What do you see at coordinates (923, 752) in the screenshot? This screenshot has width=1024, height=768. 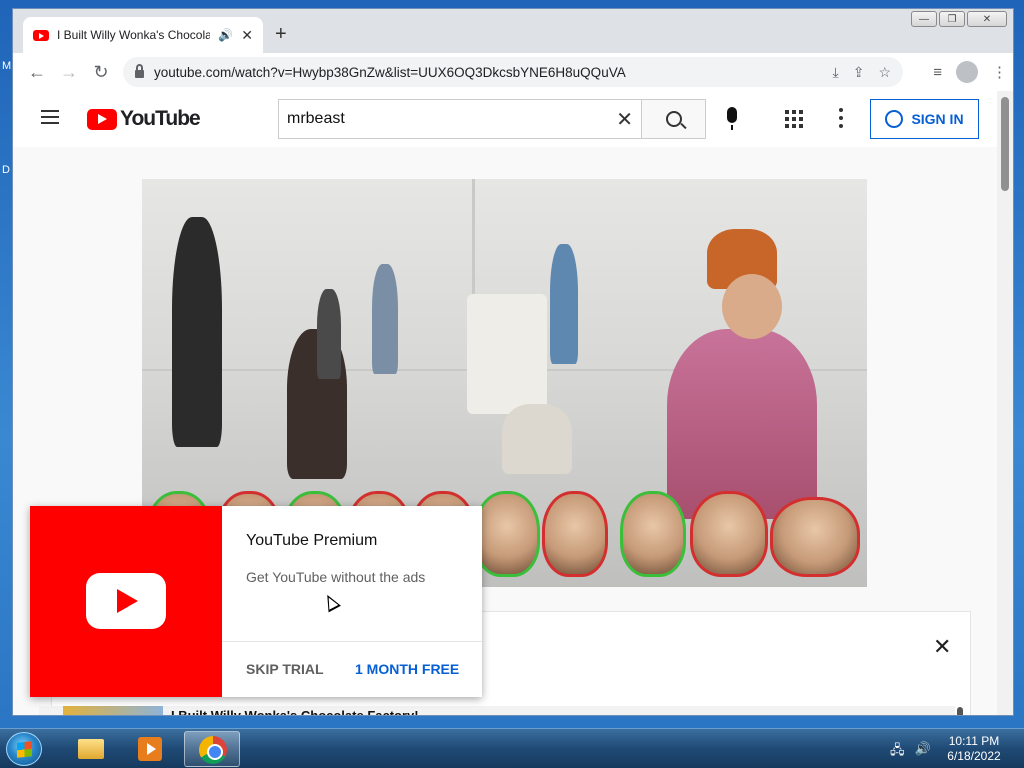 I see `volume-icon: 🔊` at bounding box center [923, 752].